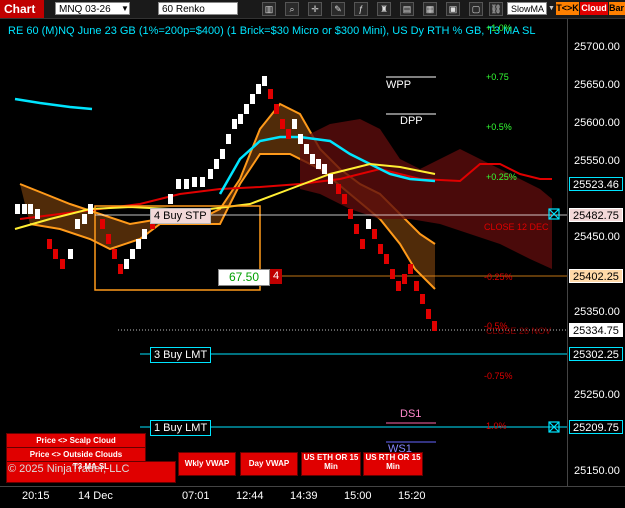 The width and height of the screenshot is (625, 508). Describe the element at coordinates (596, 184) in the screenshot. I see `current-ma-price-marker: 25523.46` at that location.